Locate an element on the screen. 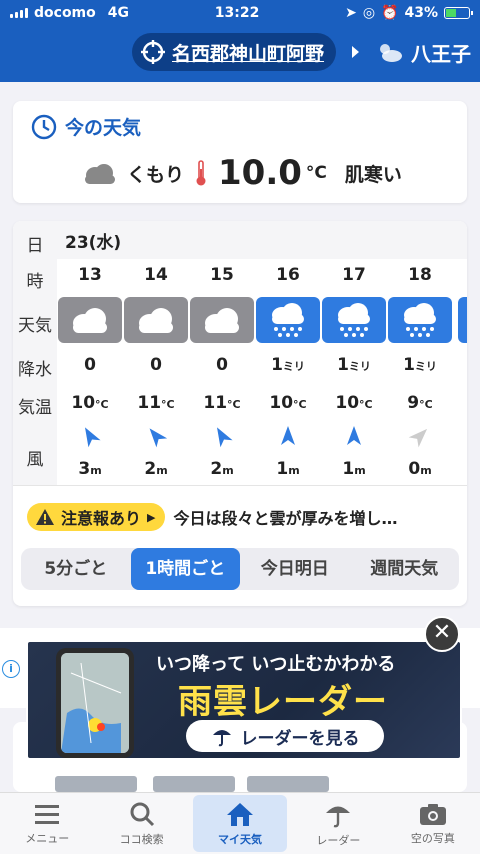 Image resolution: width=480 pixels, height=854 pixels. tab-radar: レーダー is located at coordinates (338, 823).